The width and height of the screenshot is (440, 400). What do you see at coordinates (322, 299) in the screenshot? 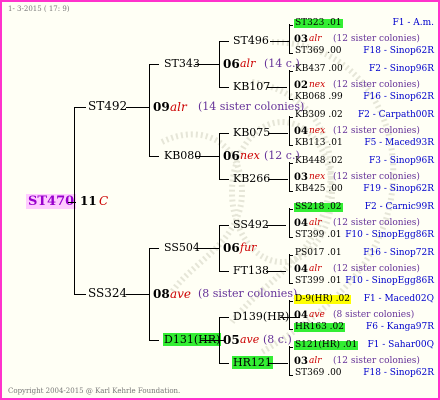
I see `gen4-id: D-9(HR) .02` at bounding box center [322, 299].